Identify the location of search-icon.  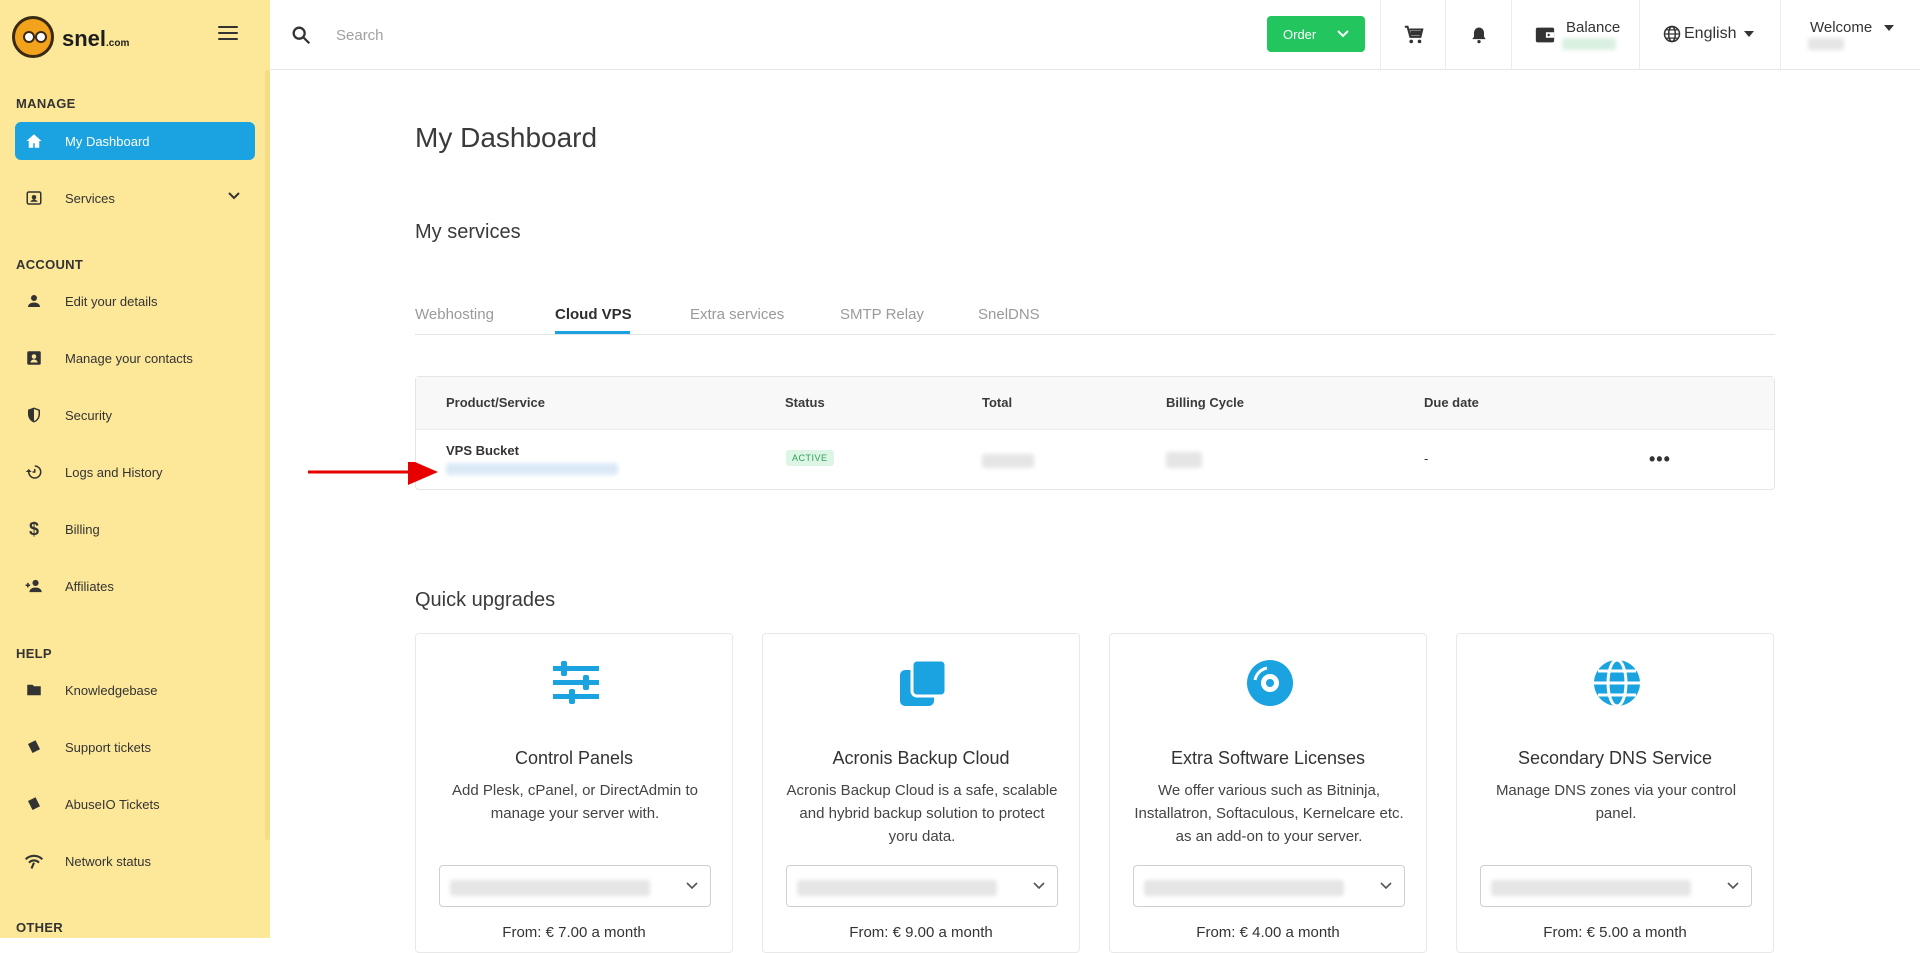
(301, 35).